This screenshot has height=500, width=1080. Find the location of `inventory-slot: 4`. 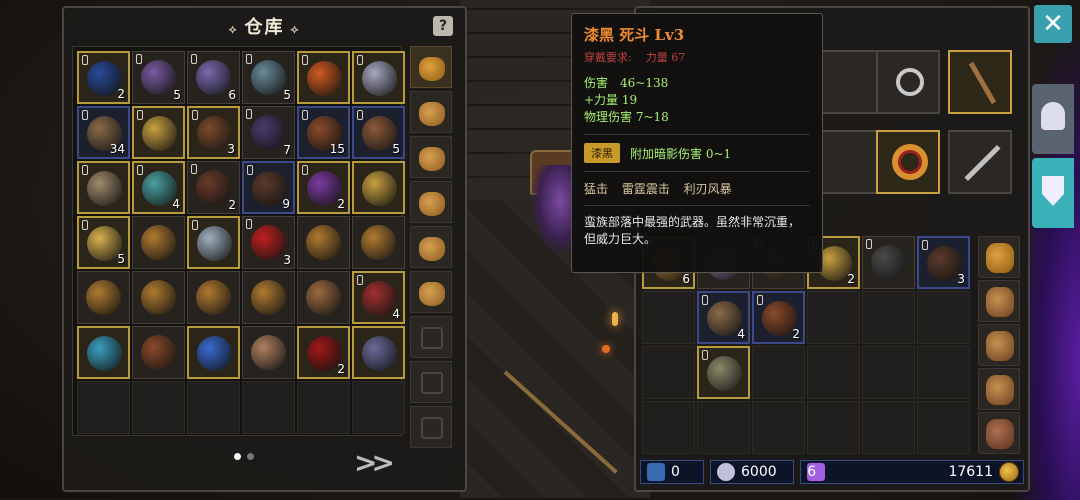

inventory-slot: 4 is located at coordinates (723, 317).